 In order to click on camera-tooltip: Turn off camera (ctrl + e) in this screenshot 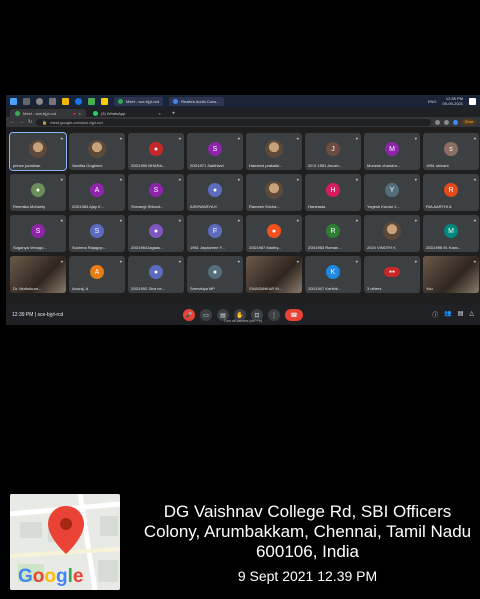, I will do `click(243, 321)`.